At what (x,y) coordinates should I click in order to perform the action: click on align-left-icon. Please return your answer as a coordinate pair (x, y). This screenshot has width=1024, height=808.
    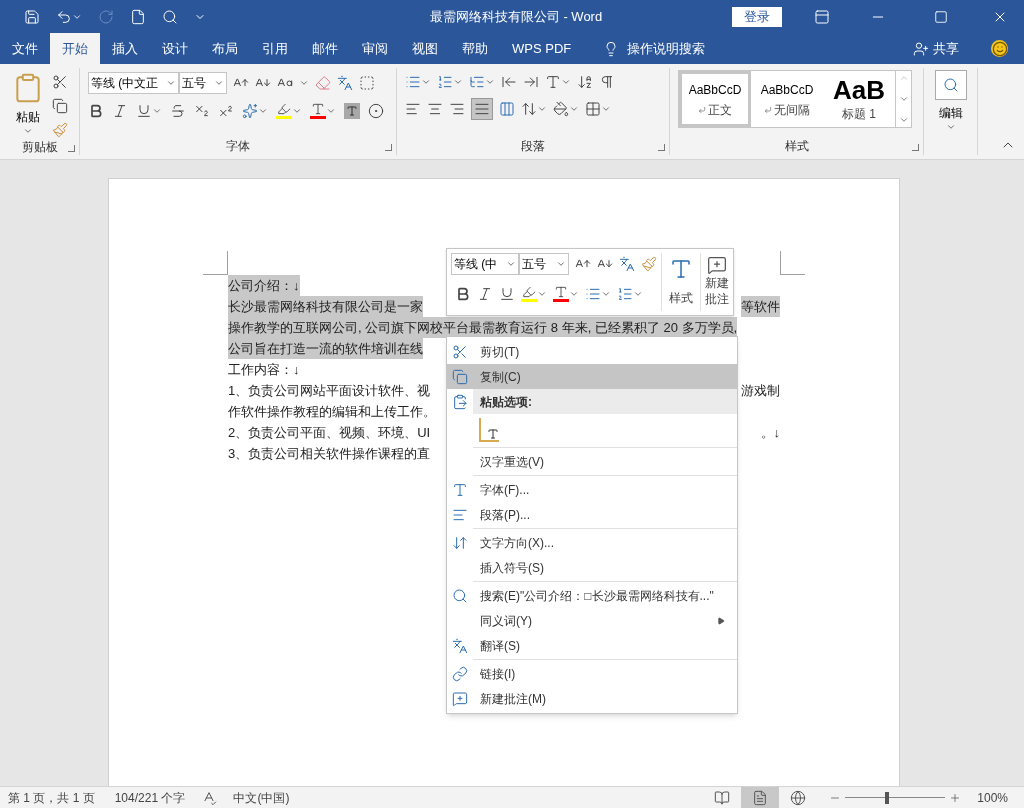
    Looking at the image, I should click on (413, 109).